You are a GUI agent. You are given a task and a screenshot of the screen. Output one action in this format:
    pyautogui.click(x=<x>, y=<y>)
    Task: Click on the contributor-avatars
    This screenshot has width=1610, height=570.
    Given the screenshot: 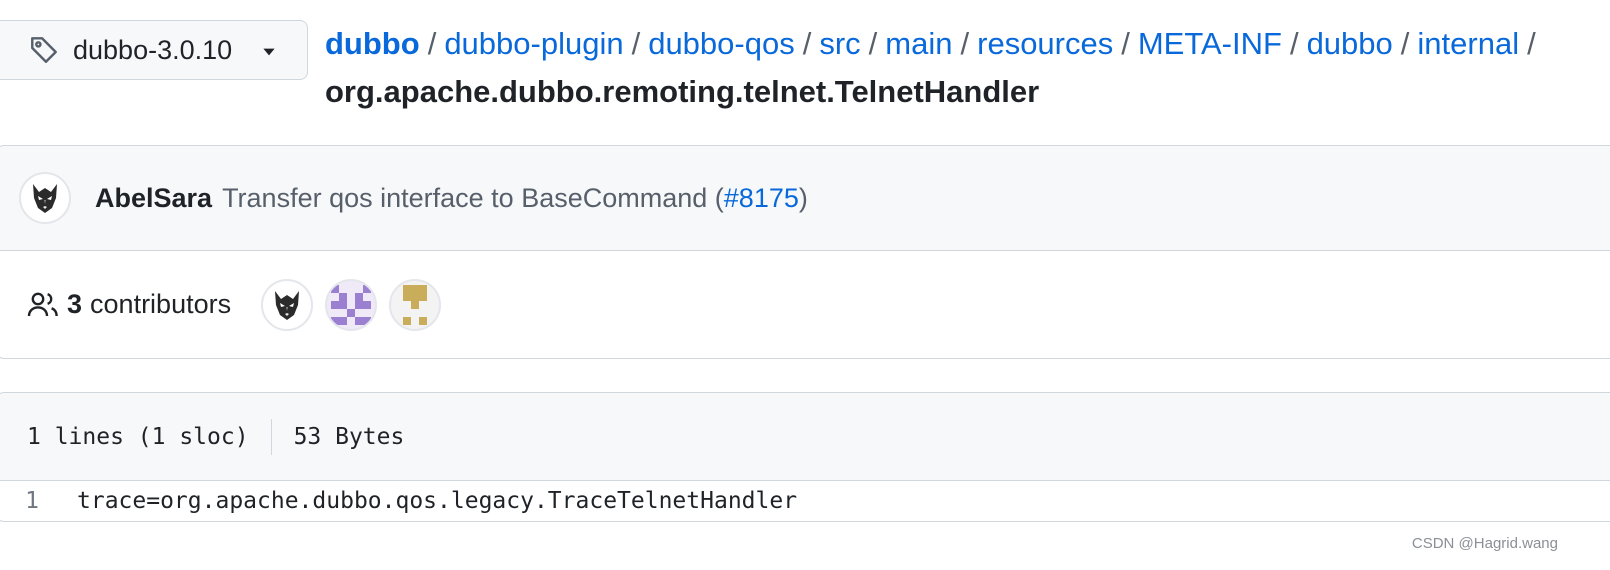 What is the action you would take?
    pyautogui.click(x=351, y=304)
    